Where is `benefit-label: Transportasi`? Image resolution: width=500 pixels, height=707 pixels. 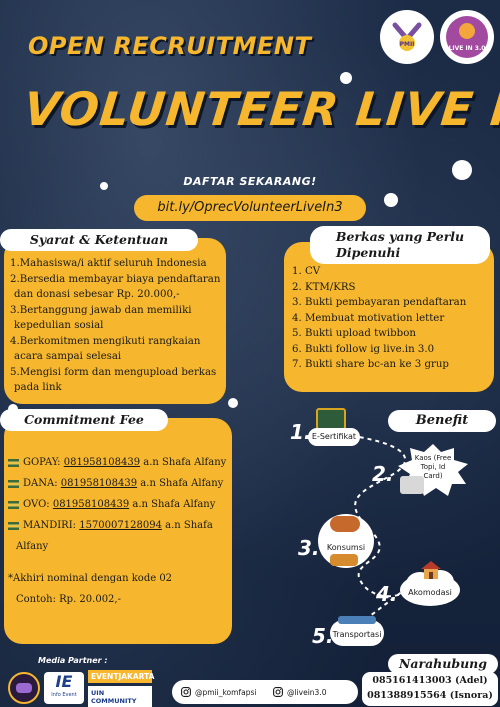
benefit-label: Transportasi is located at coordinates (357, 634).